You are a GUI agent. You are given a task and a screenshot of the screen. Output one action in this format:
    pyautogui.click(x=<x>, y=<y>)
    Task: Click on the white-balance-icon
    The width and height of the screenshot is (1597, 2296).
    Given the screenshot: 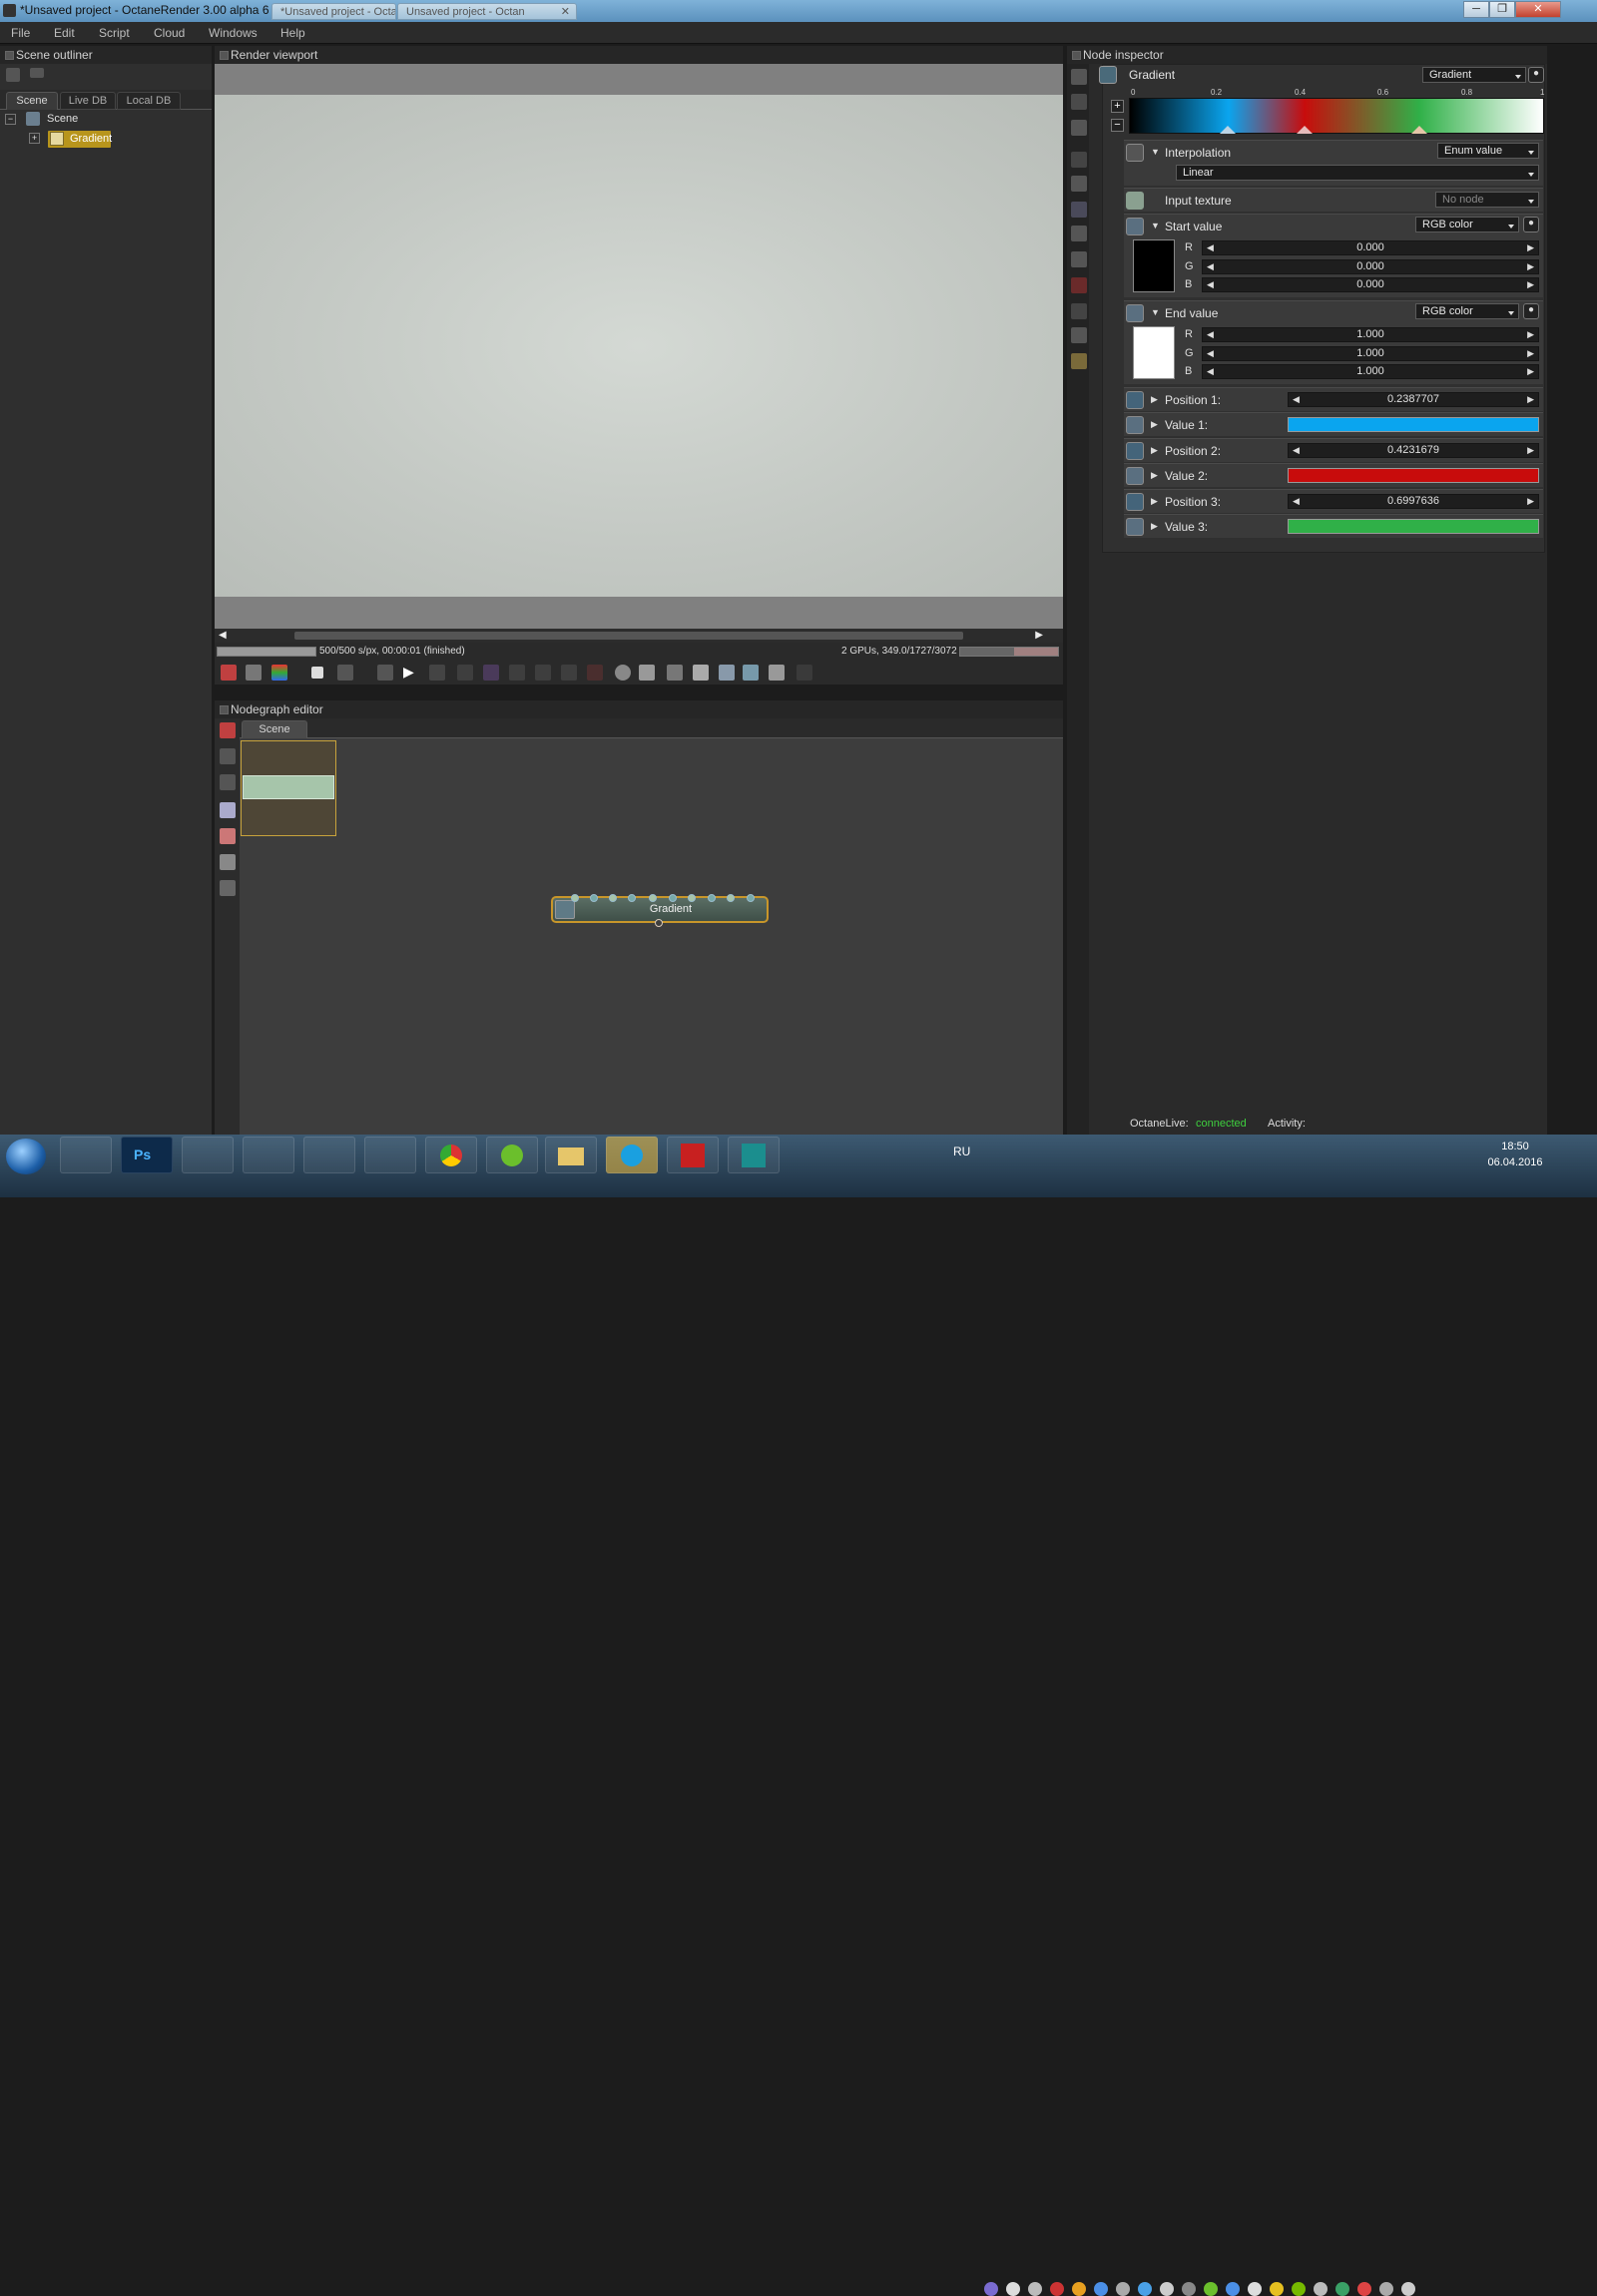 What is the action you would take?
    pyautogui.click(x=569, y=673)
    